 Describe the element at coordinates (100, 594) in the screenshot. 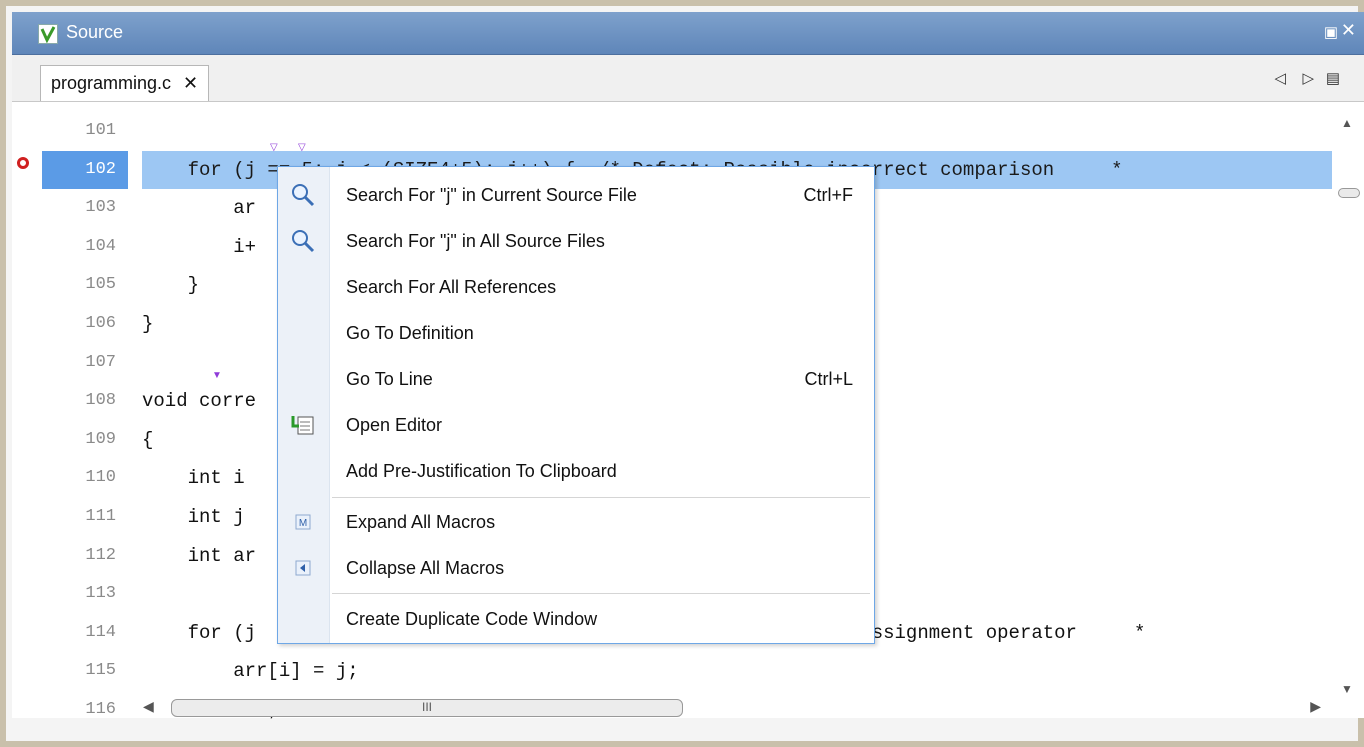

I see `line-number: 113` at that location.